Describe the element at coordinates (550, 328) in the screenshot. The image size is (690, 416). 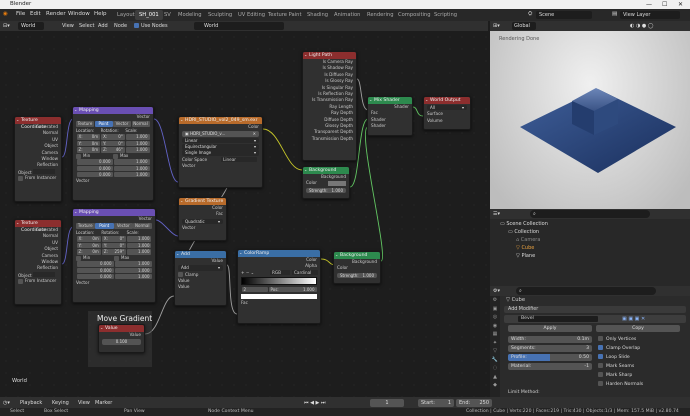
I see `apply-button: Apply` at that location.